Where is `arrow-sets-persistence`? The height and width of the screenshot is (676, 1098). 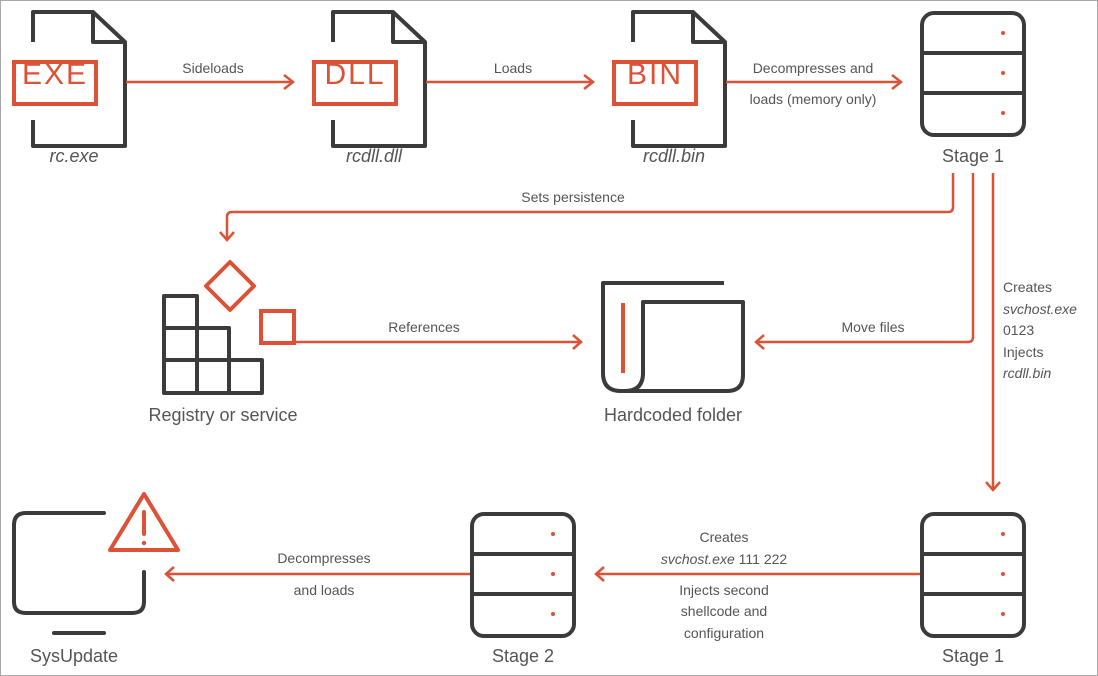
arrow-sets-persistence is located at coordinates (587, 207).